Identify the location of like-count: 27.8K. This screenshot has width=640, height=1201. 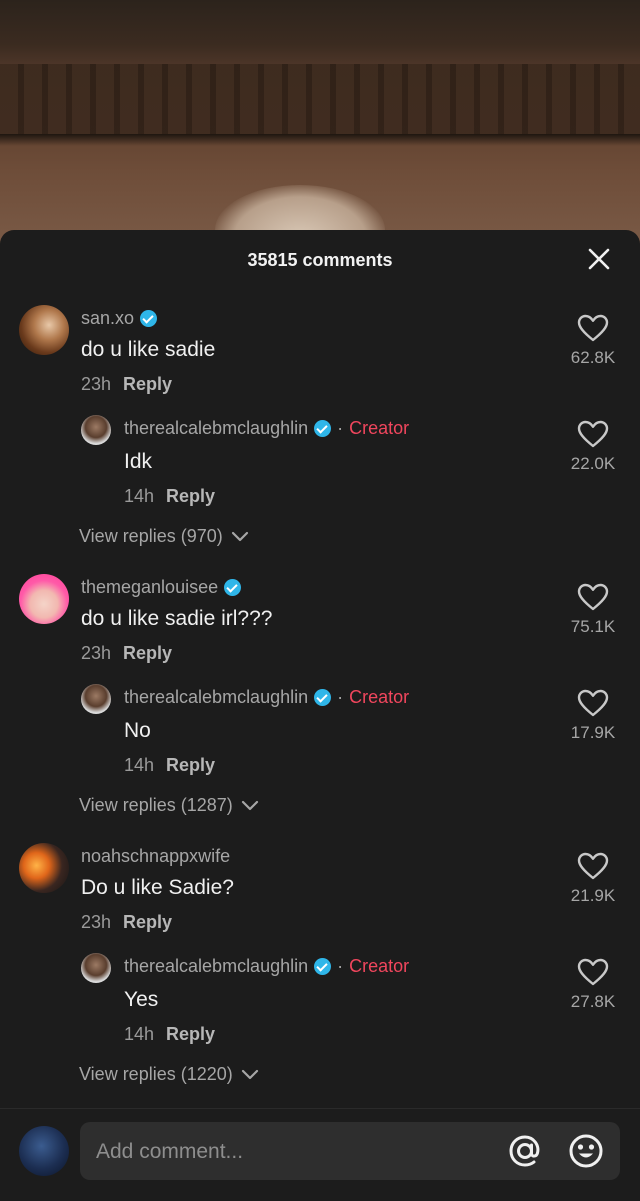
(593, 1001).